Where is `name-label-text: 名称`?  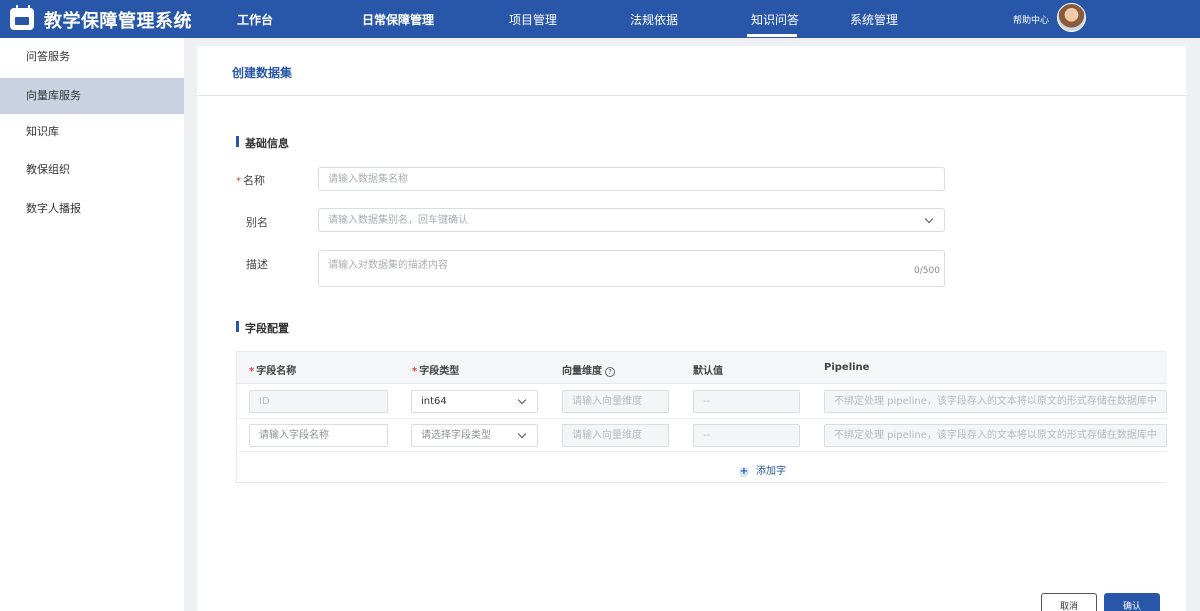
name-label-text: 名称 is located at coordinates (254, 180).